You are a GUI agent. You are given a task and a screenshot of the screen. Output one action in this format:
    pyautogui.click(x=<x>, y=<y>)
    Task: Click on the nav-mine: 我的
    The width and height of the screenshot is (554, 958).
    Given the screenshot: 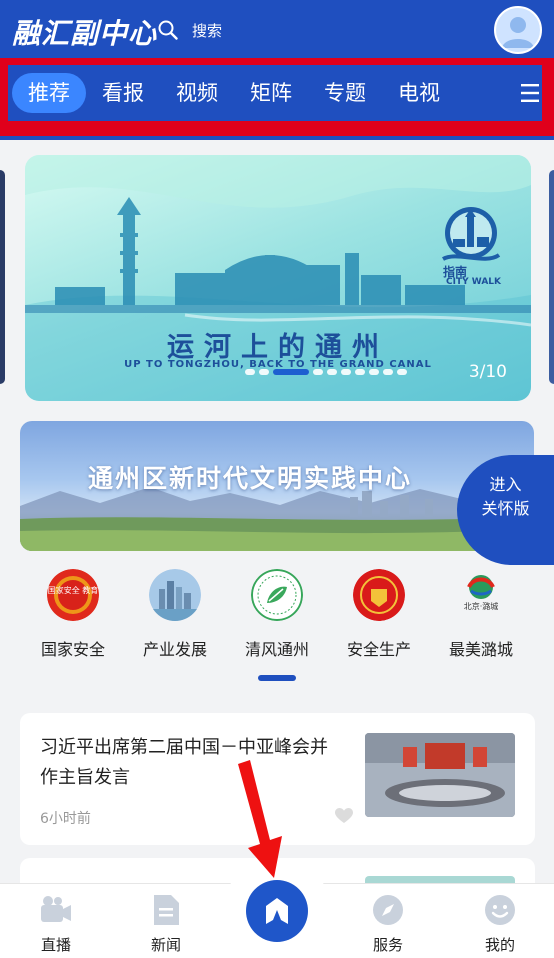 What is the action you would take?
    pyautogui.click(x=500, y=919)
    